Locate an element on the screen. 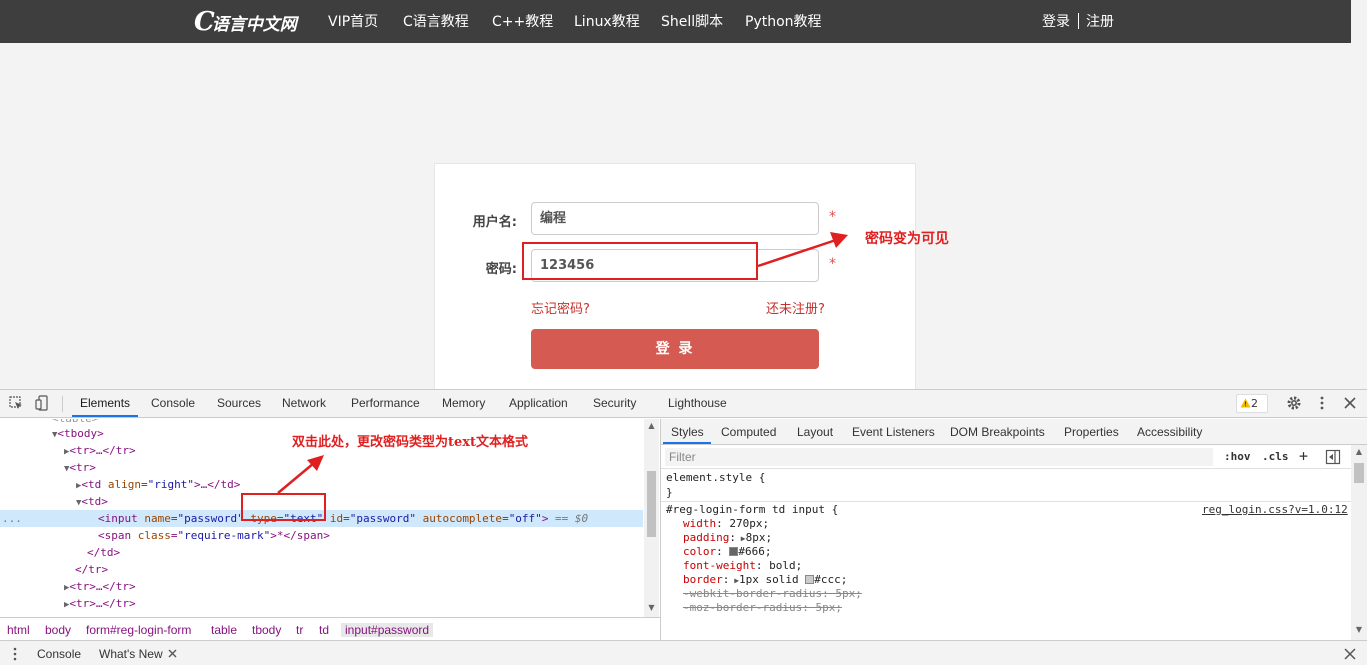 This screenshot has height=665, width=1367. tab-lighthouse: Lighthouse is located at coordinates (697, 403).